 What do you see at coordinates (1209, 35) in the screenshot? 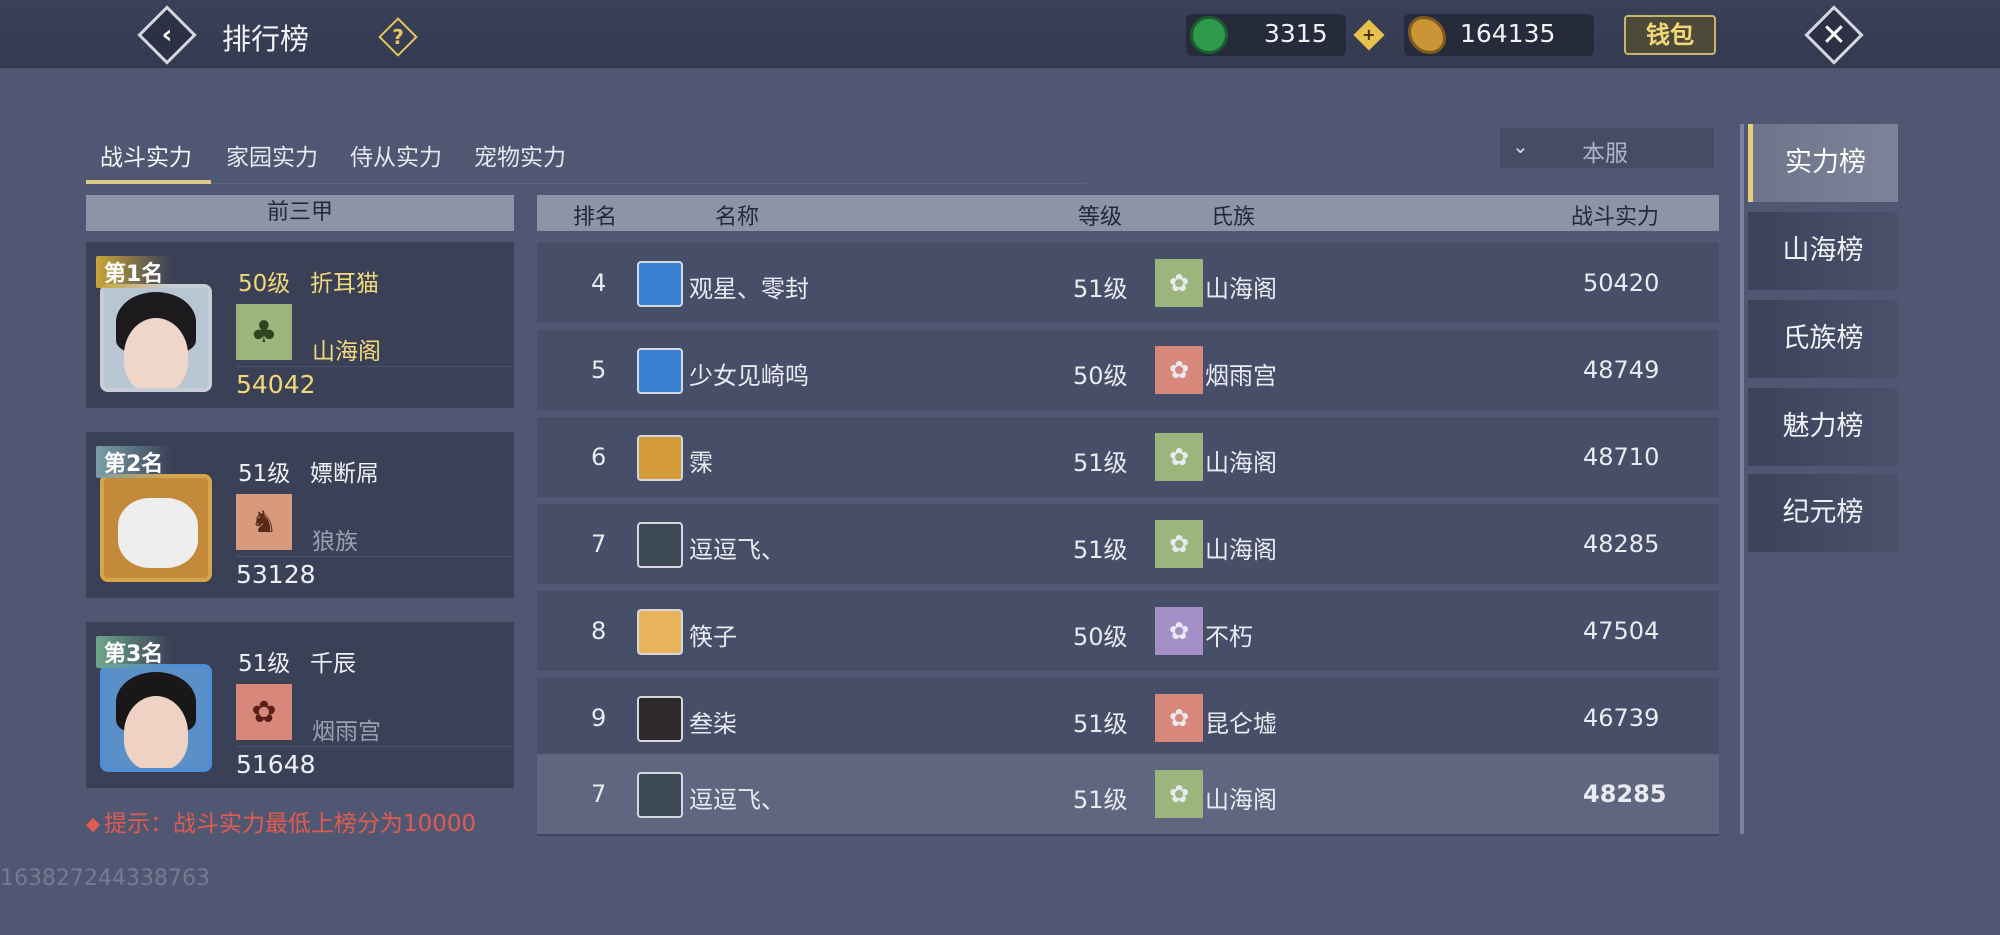
I see `jade-icon` at bounding box center [1209, 35].